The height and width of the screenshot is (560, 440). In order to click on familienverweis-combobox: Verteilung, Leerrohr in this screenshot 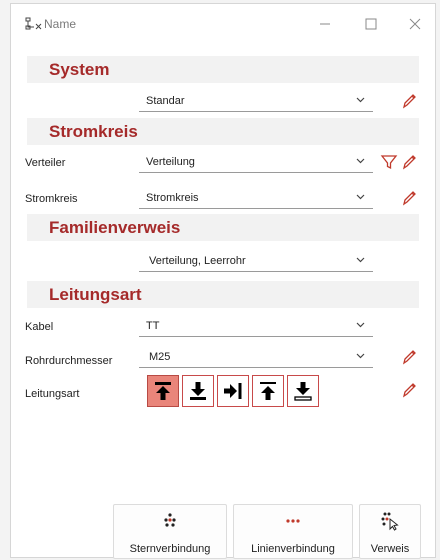, I will do `click(256, 261)`.